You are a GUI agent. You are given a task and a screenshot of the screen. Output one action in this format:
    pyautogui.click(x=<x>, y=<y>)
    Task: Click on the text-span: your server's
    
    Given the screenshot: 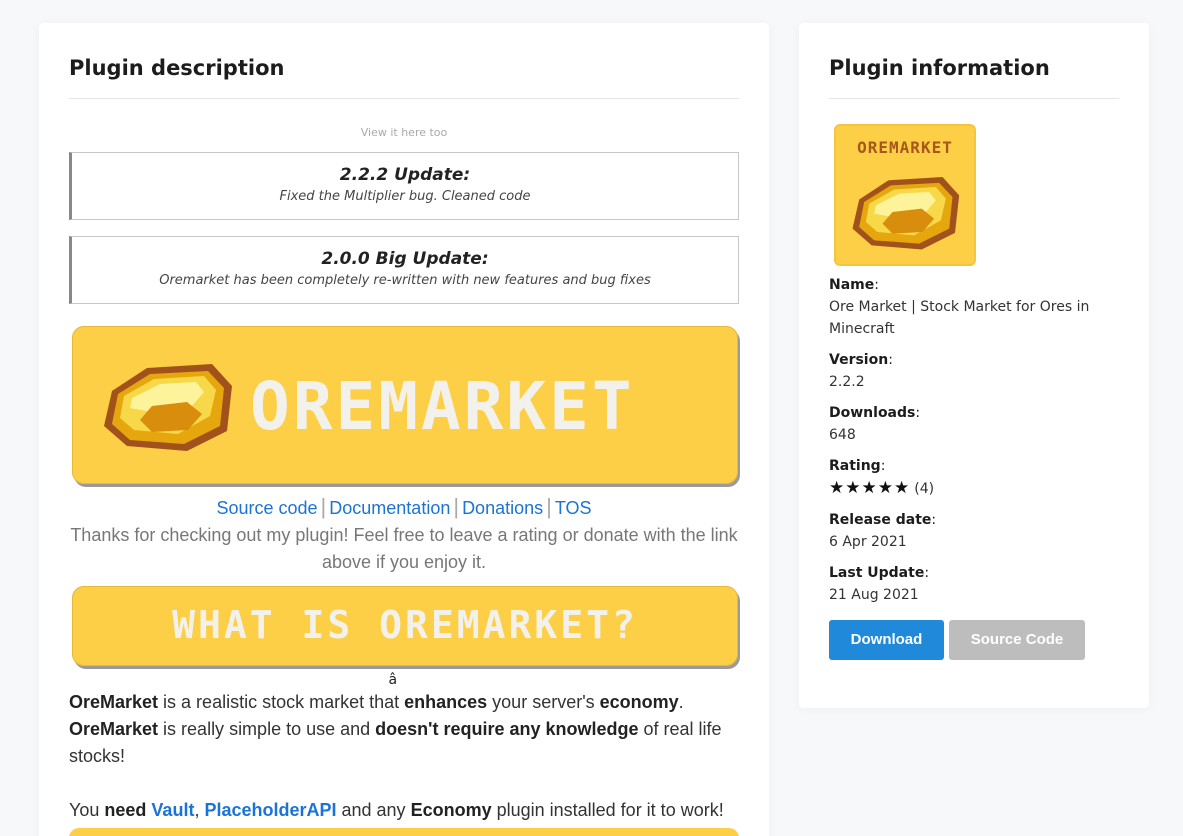 What is the action you would take?
    pyautogui.click(x=543, y=702)
    